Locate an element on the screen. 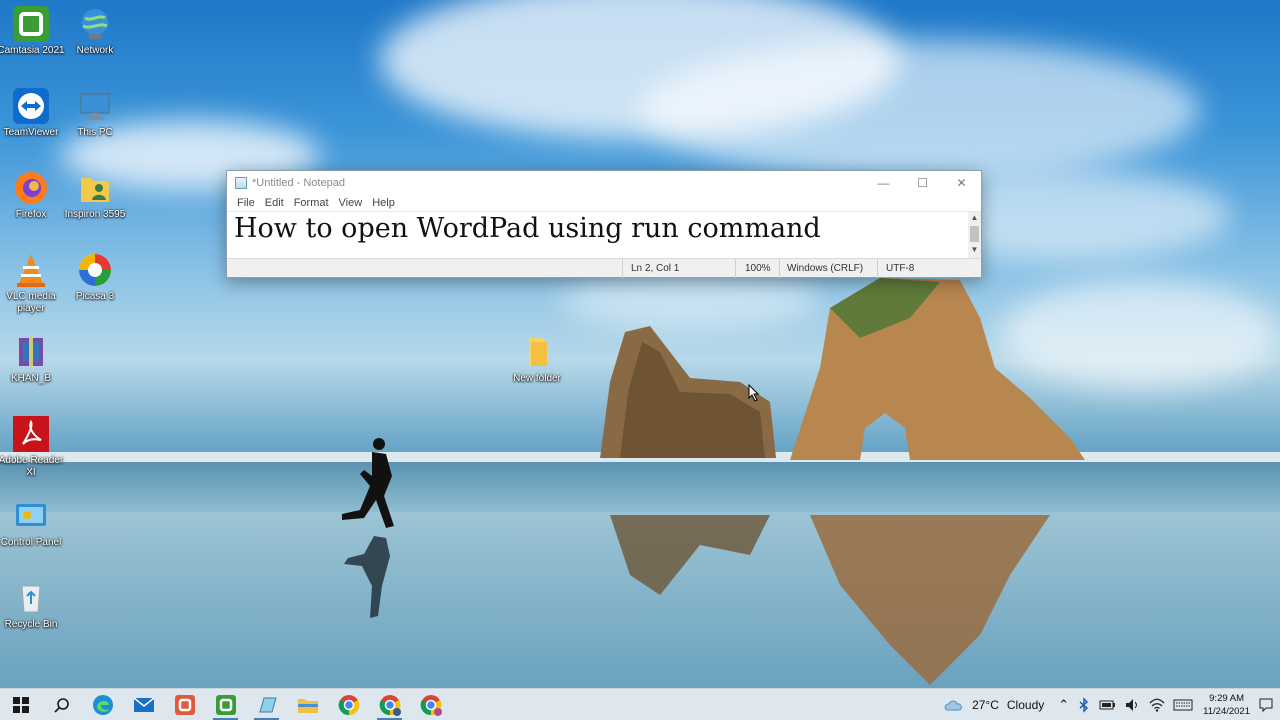 Image resolution: width=1280 pixels, height=720 pixels. maximize-button: ☐ is located at coordinates (922, 183).